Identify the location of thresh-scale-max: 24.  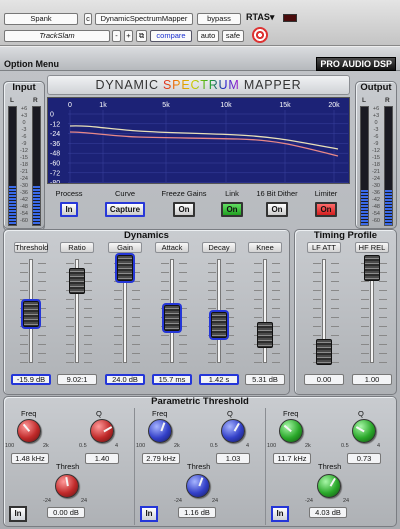
(215, 501).